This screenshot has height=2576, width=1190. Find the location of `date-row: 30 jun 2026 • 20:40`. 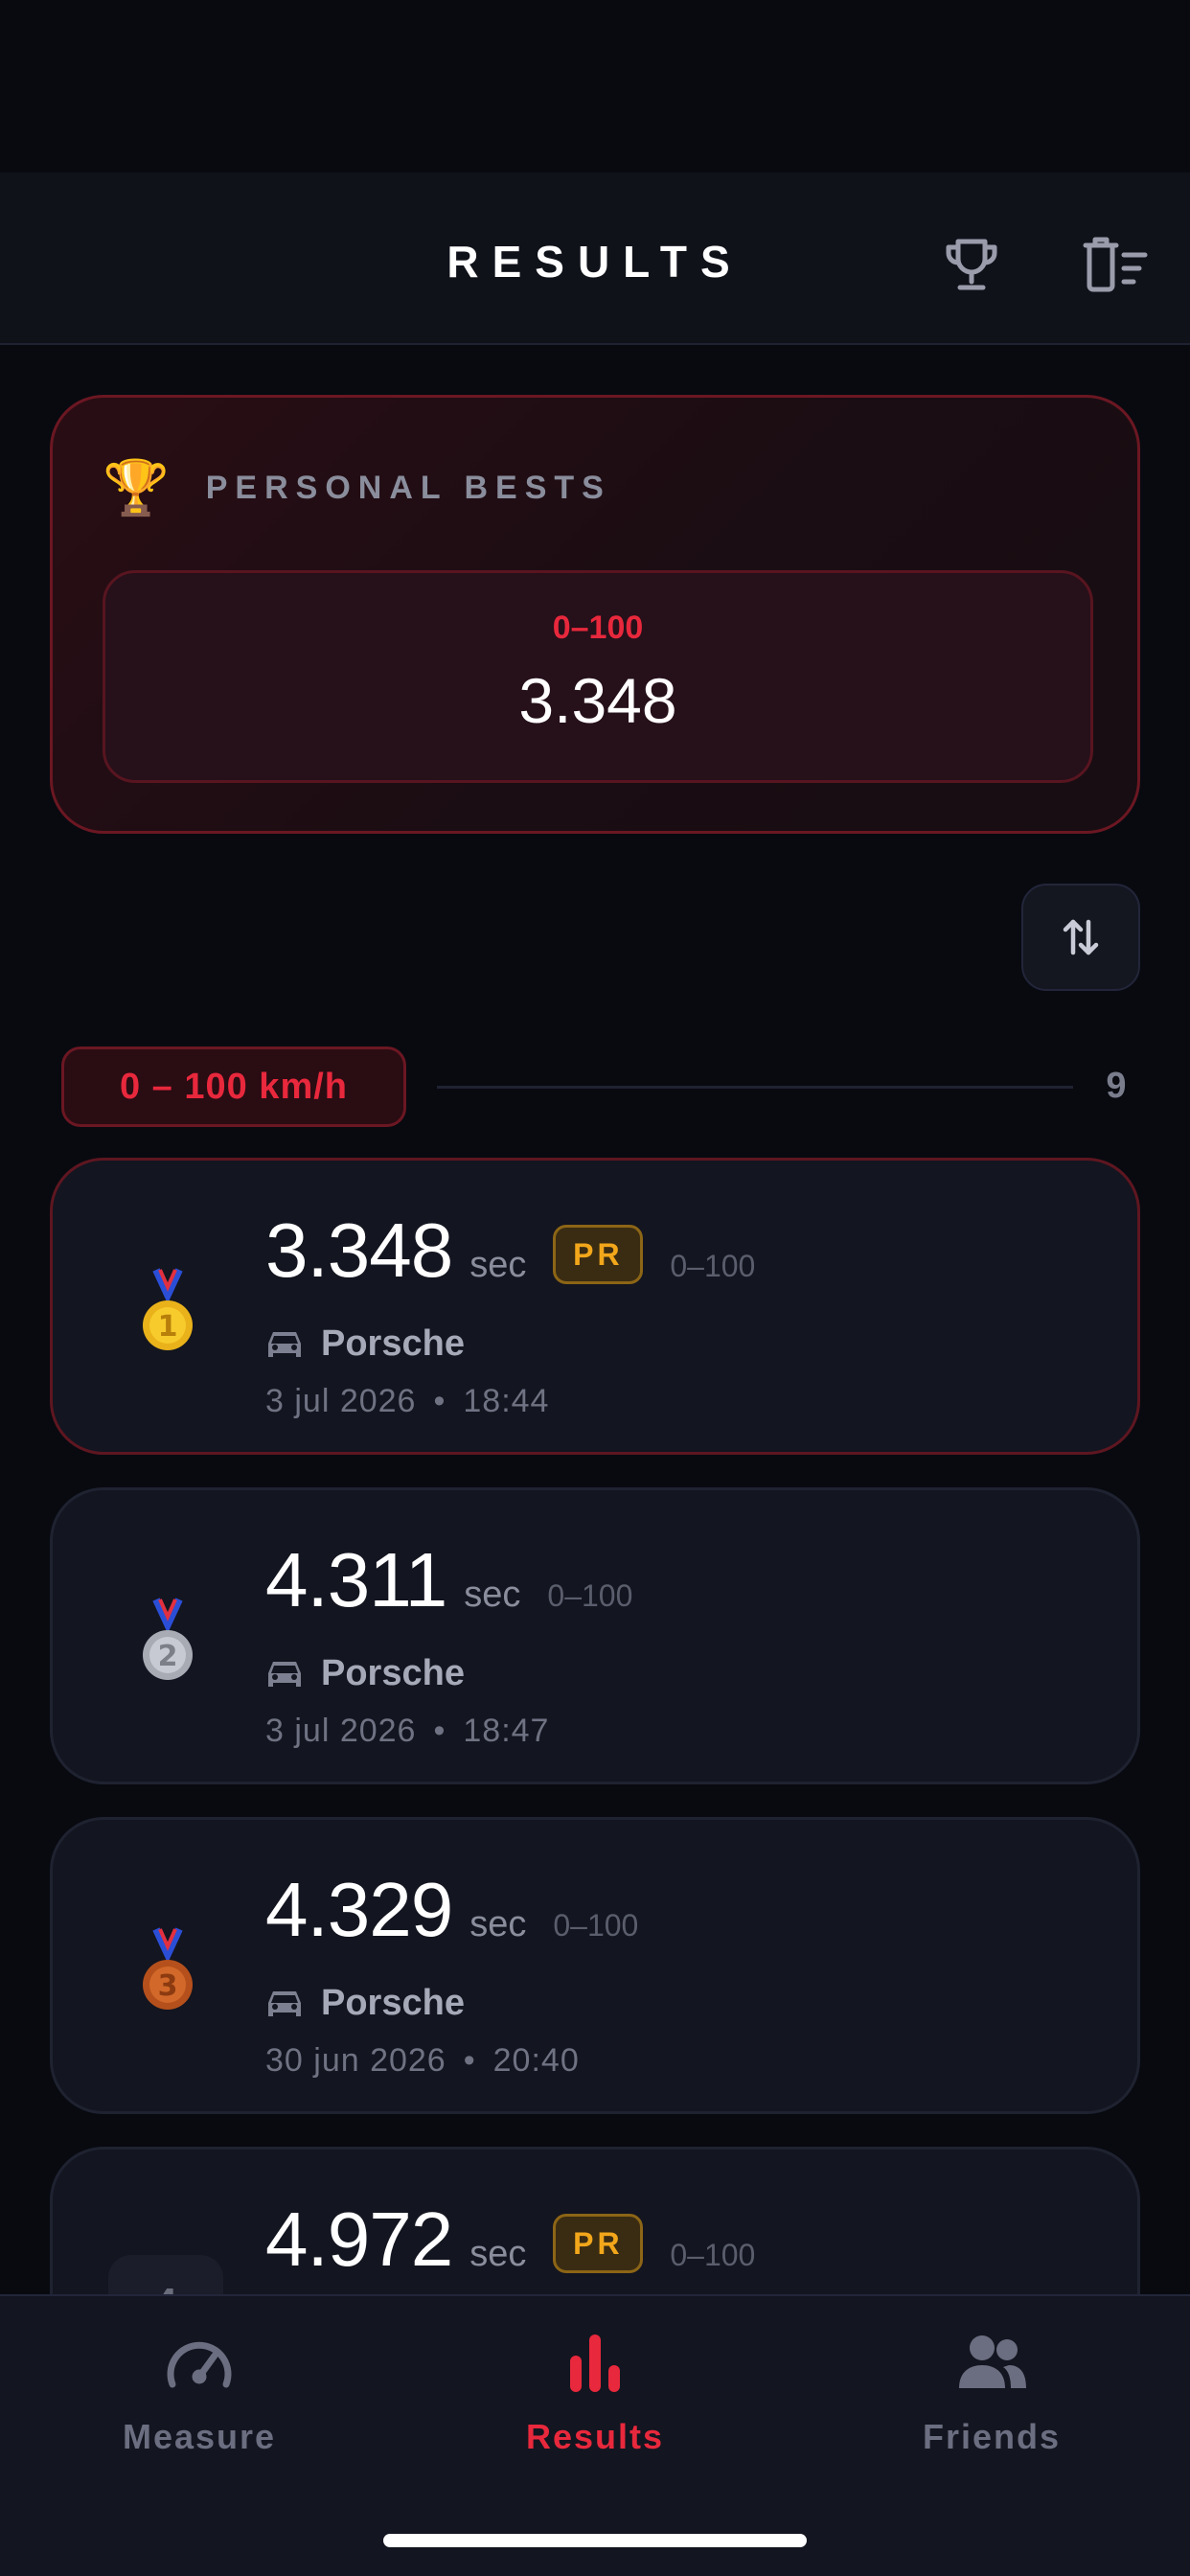

date-row: 30 jun 2026 • 20:40 is located at coordinates (422, 2061).